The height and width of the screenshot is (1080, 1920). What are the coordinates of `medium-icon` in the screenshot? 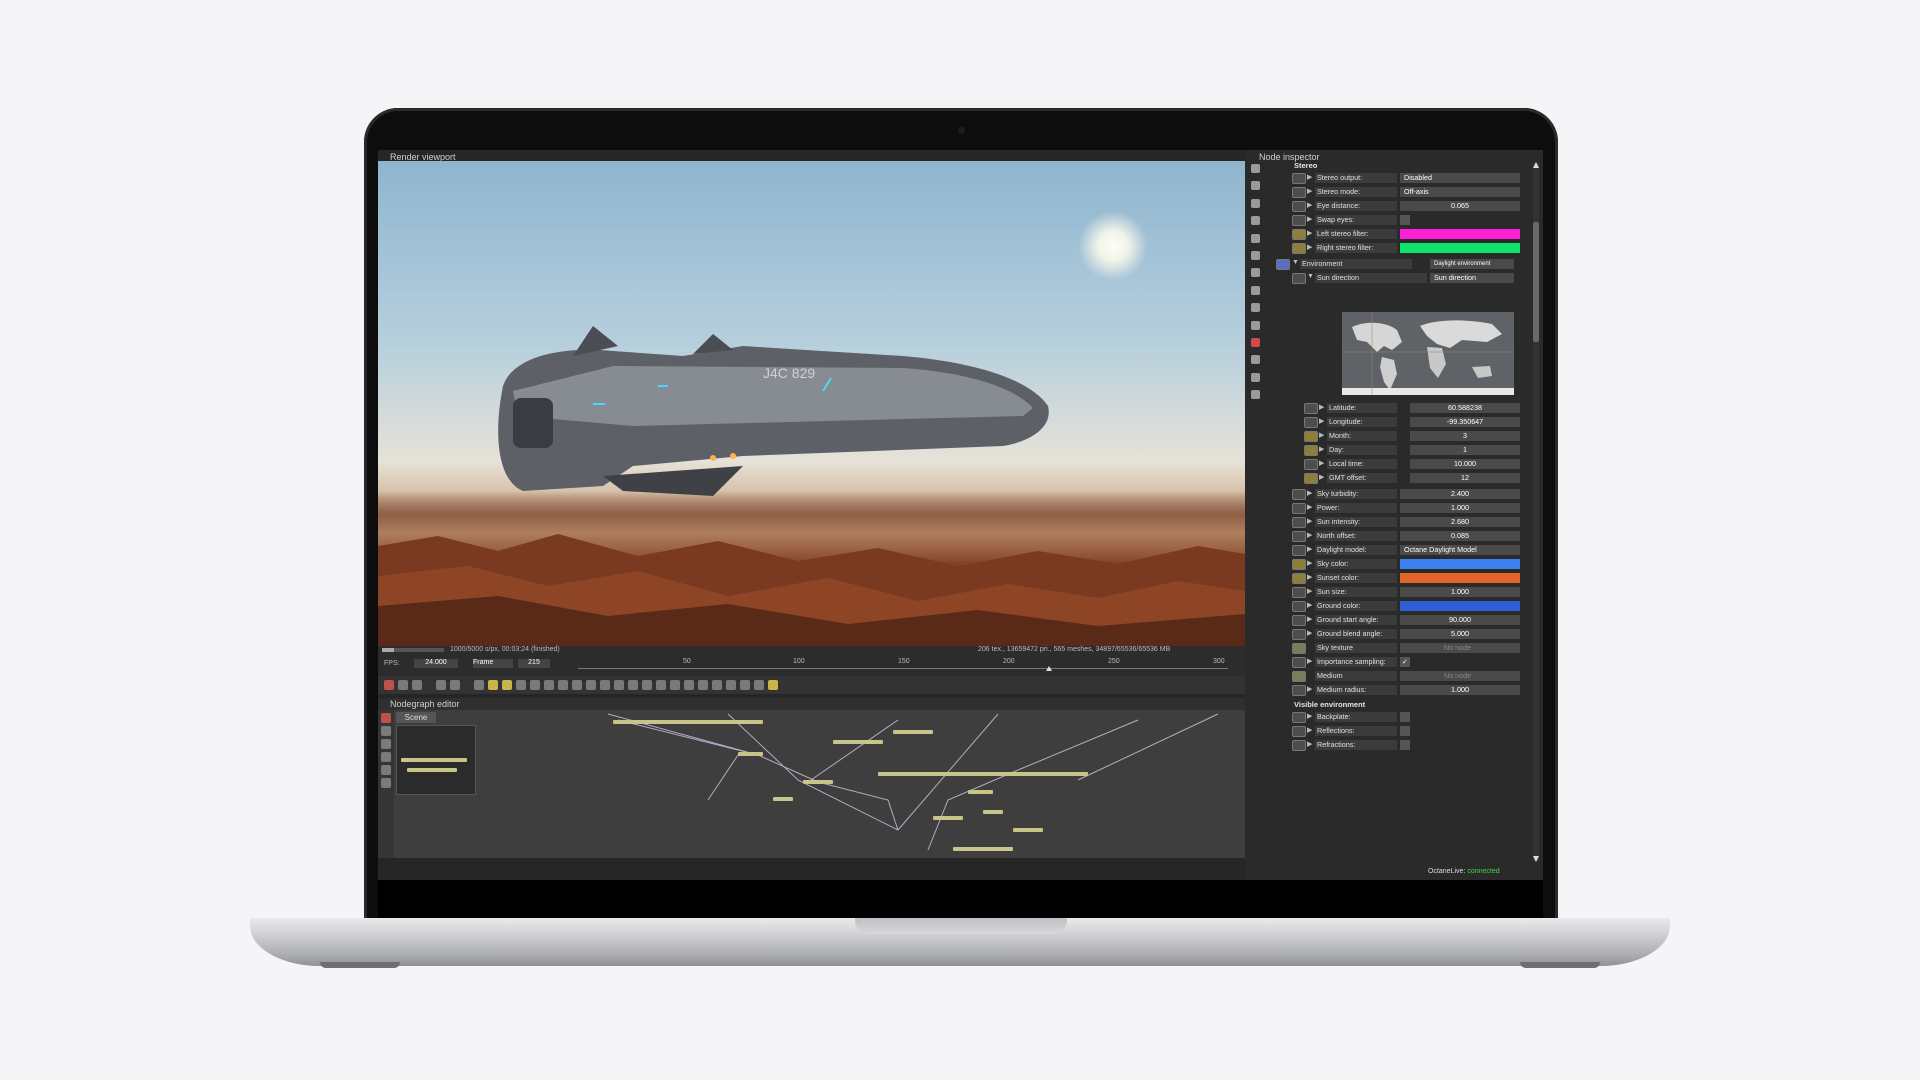 It's located at (1299, 676).